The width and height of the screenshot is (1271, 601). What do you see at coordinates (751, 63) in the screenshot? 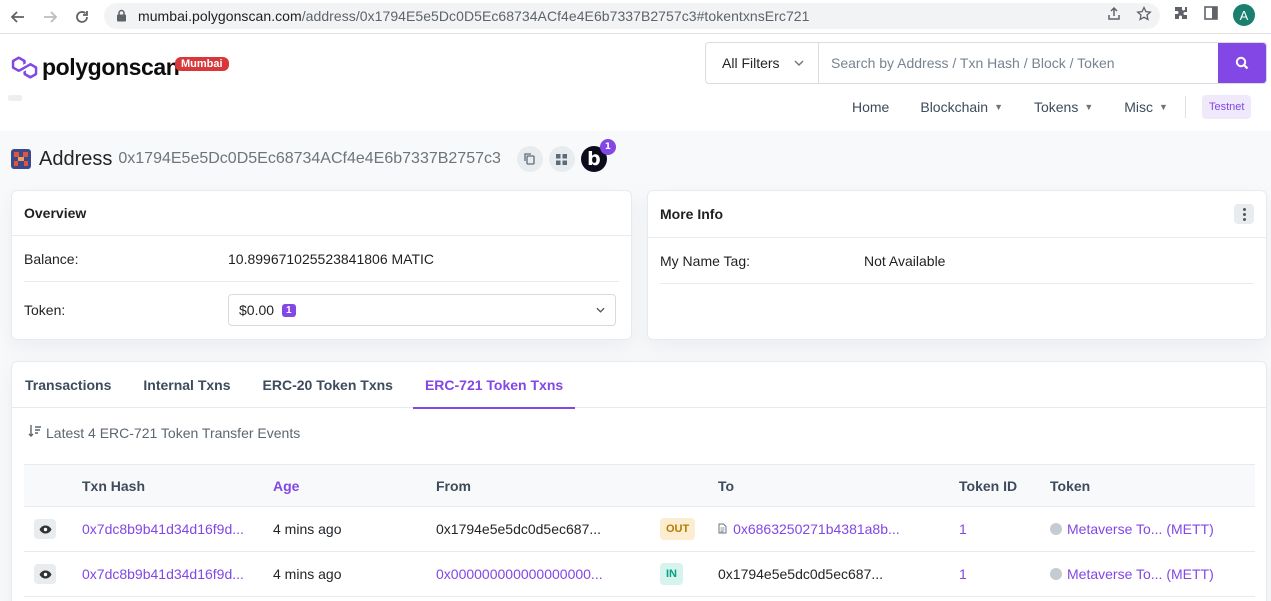
I see `filter-label: All Filters` at bounding box center [751, 63].